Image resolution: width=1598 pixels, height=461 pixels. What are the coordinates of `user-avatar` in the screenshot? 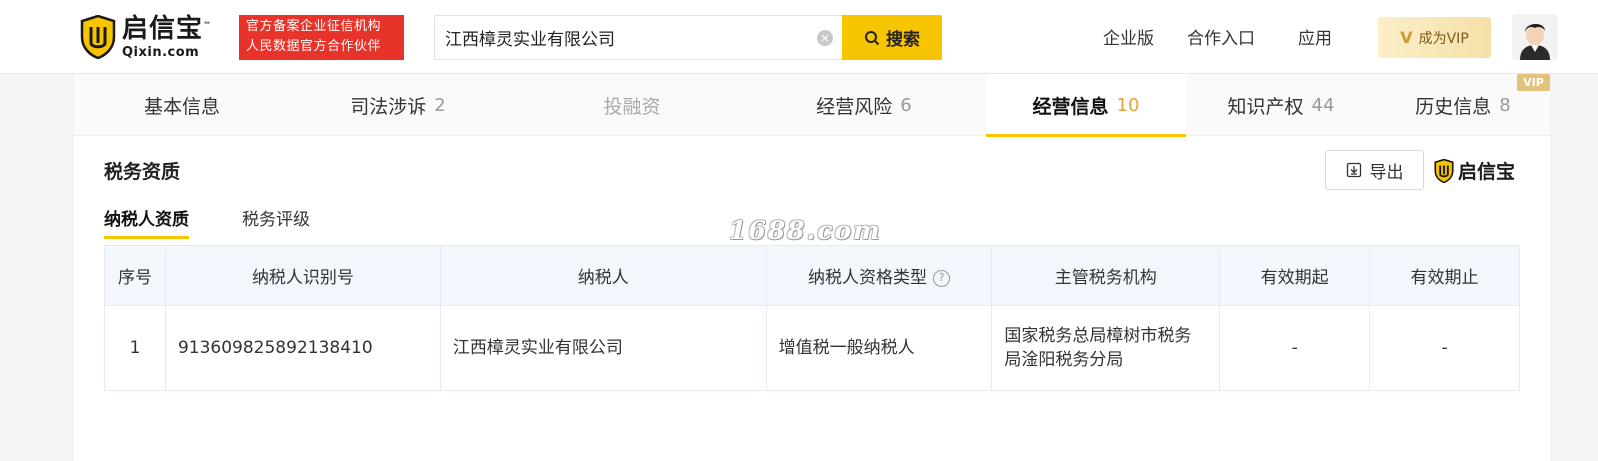 It's located at (1535, 37).